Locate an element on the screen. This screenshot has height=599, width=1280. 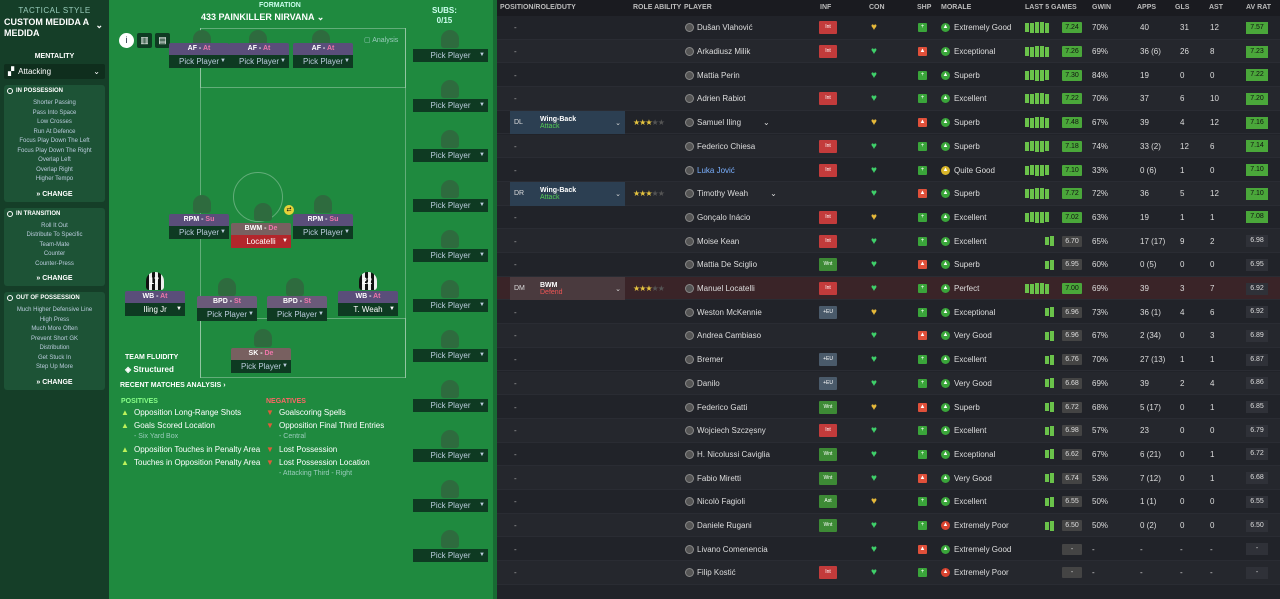
player-cell: Luka Jović is located at coordinates (710, 170).